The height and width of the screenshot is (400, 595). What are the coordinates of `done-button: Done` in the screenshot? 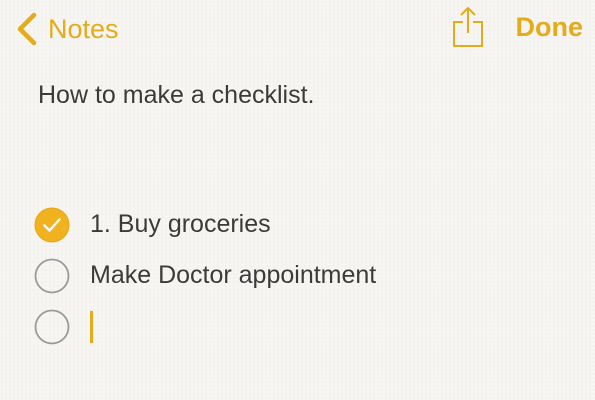 It's located at (550, 27).